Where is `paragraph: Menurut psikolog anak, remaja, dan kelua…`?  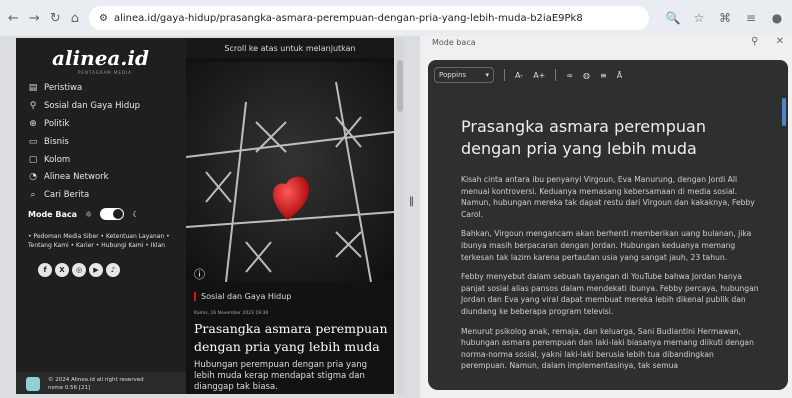
paragraph: Menurut psikolog anak, remaja, dan kelua… is located at coordinates (607, 348).